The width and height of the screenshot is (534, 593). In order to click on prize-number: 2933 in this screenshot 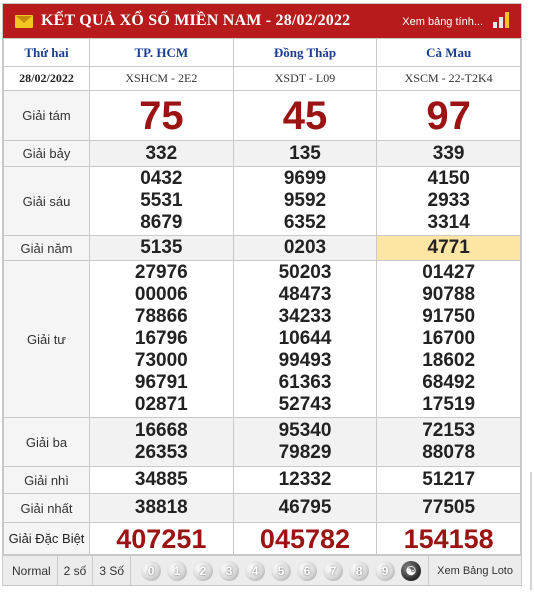, I will do `click(448, 200)`.